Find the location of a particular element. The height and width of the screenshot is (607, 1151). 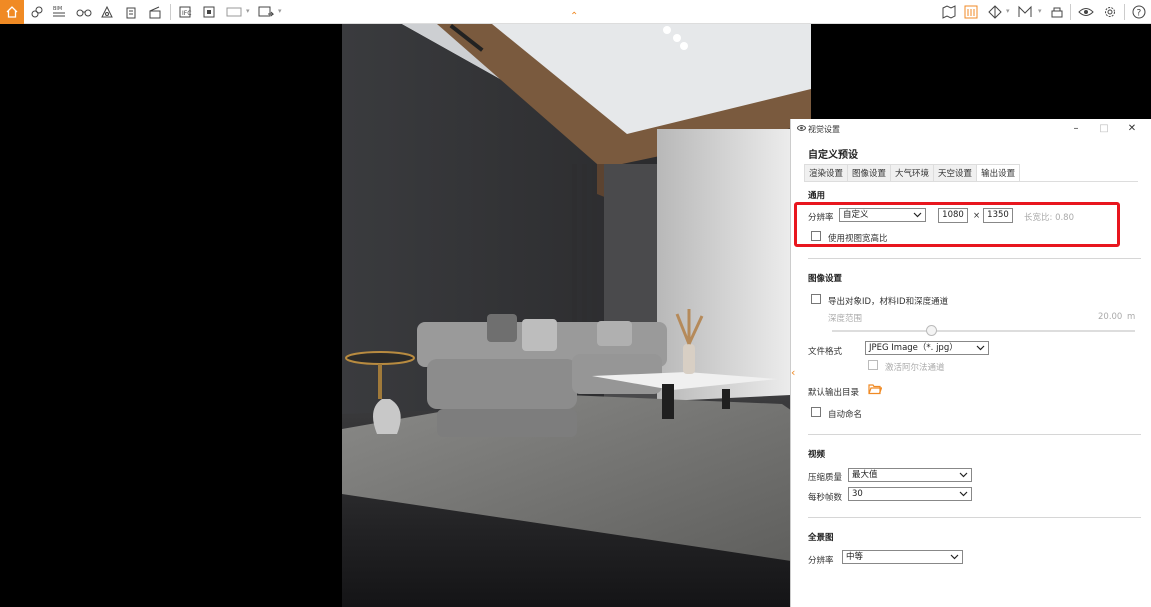

svg-text: IFC is located at coordinates (186, 13).